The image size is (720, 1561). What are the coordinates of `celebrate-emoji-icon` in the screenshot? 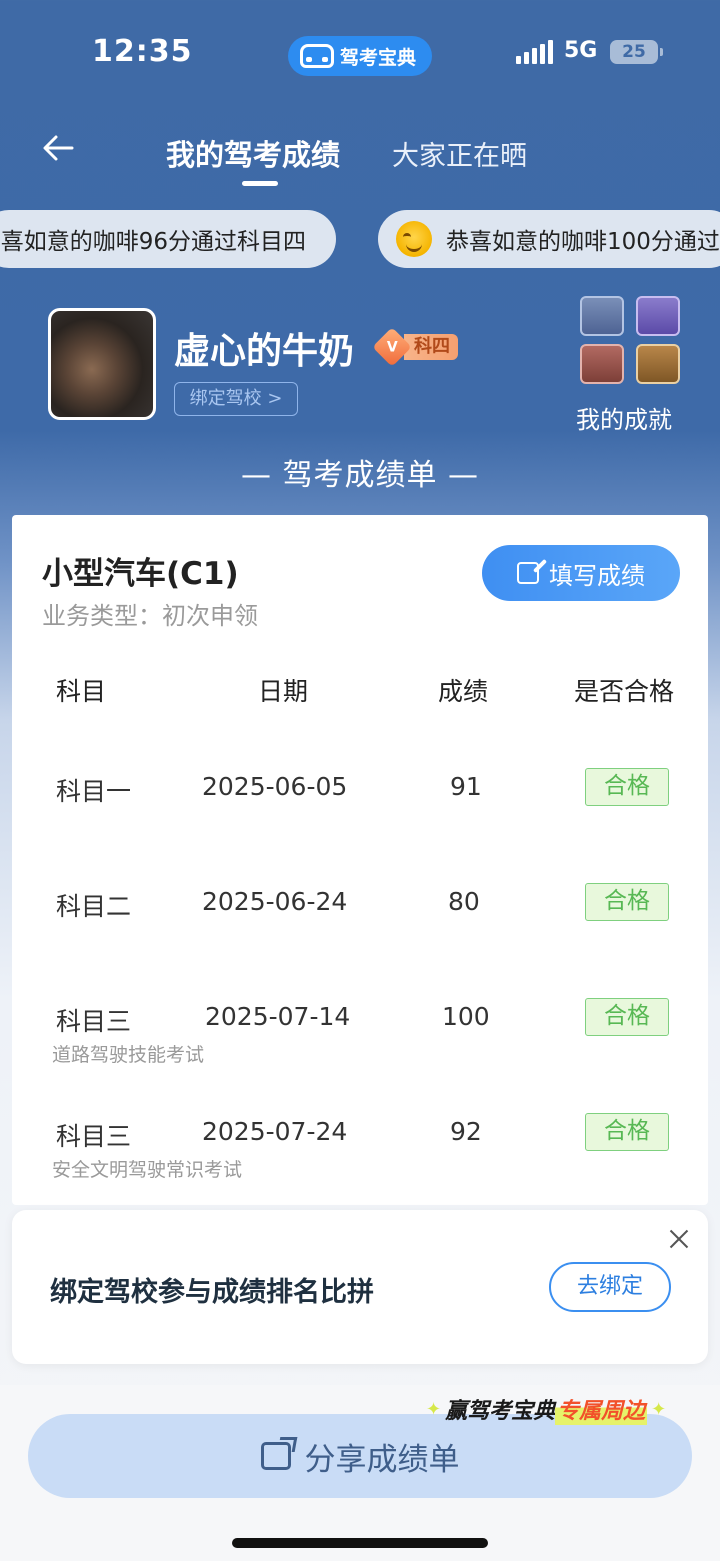 It's located at (414, 239).